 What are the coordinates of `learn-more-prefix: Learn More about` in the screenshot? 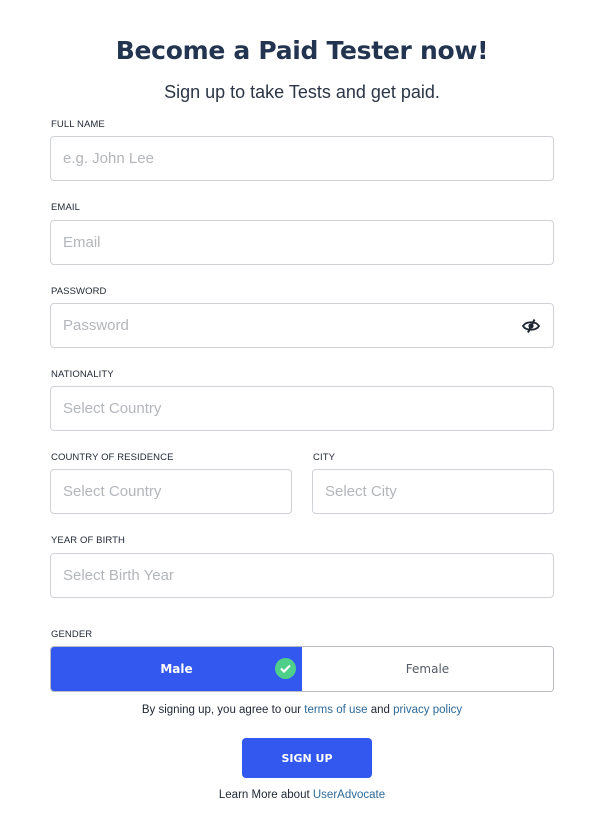 It's located at (265, 795).